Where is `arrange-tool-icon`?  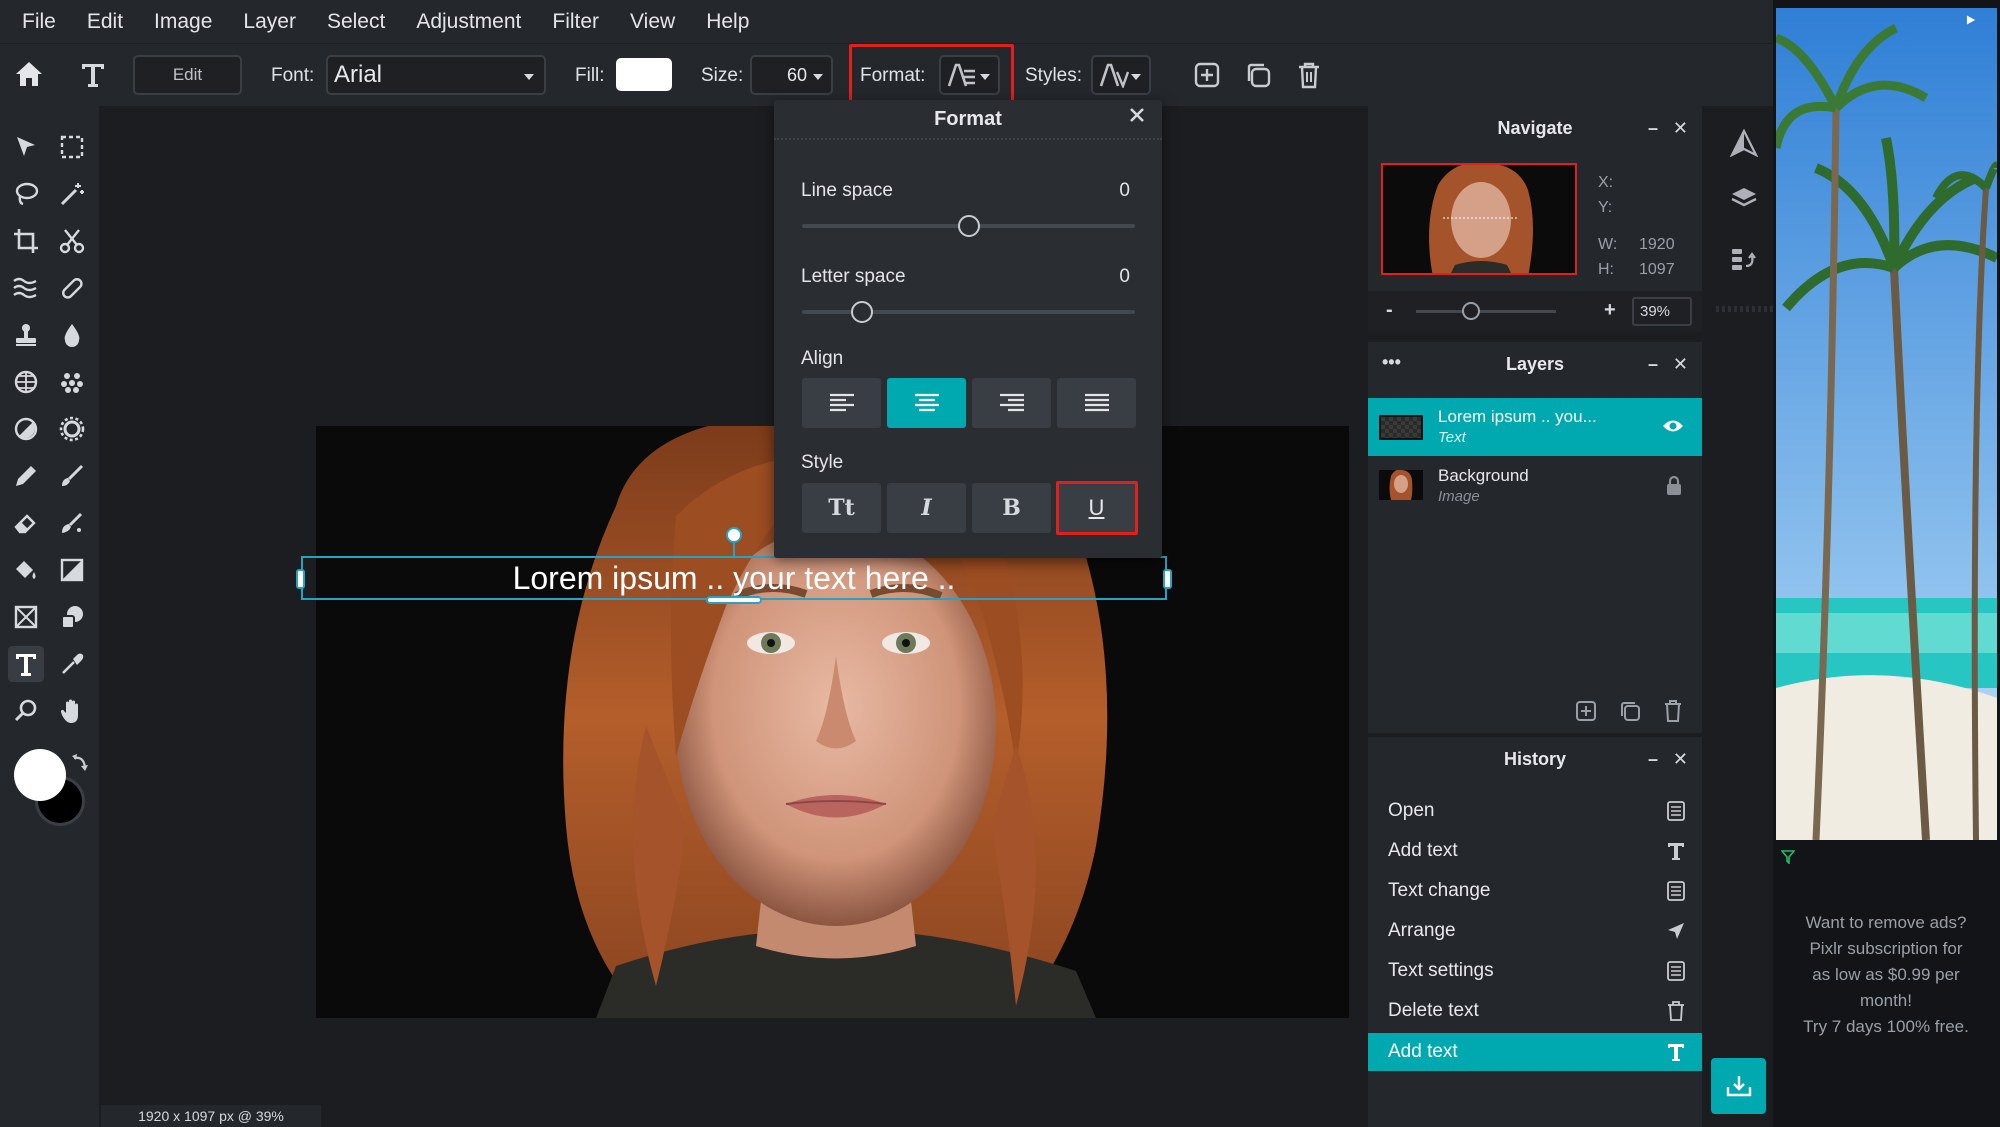
arrange-tool-icon is located at coordinates (26, 147).